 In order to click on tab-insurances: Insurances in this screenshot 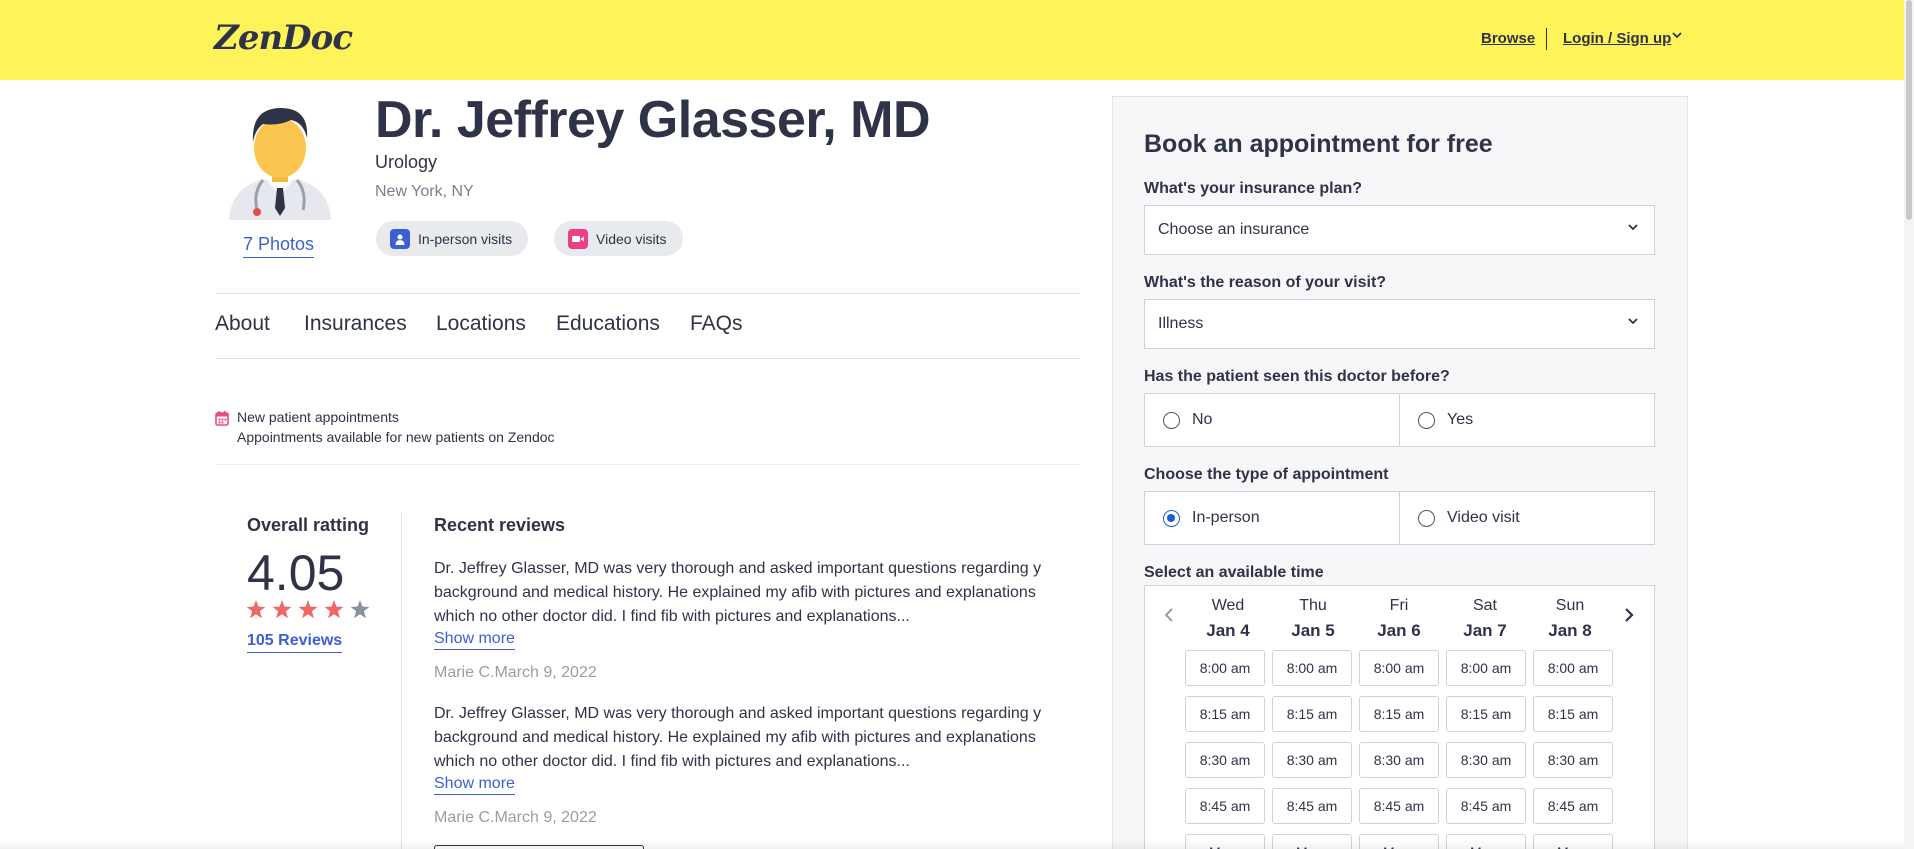, I will do `click(355, 324)`.